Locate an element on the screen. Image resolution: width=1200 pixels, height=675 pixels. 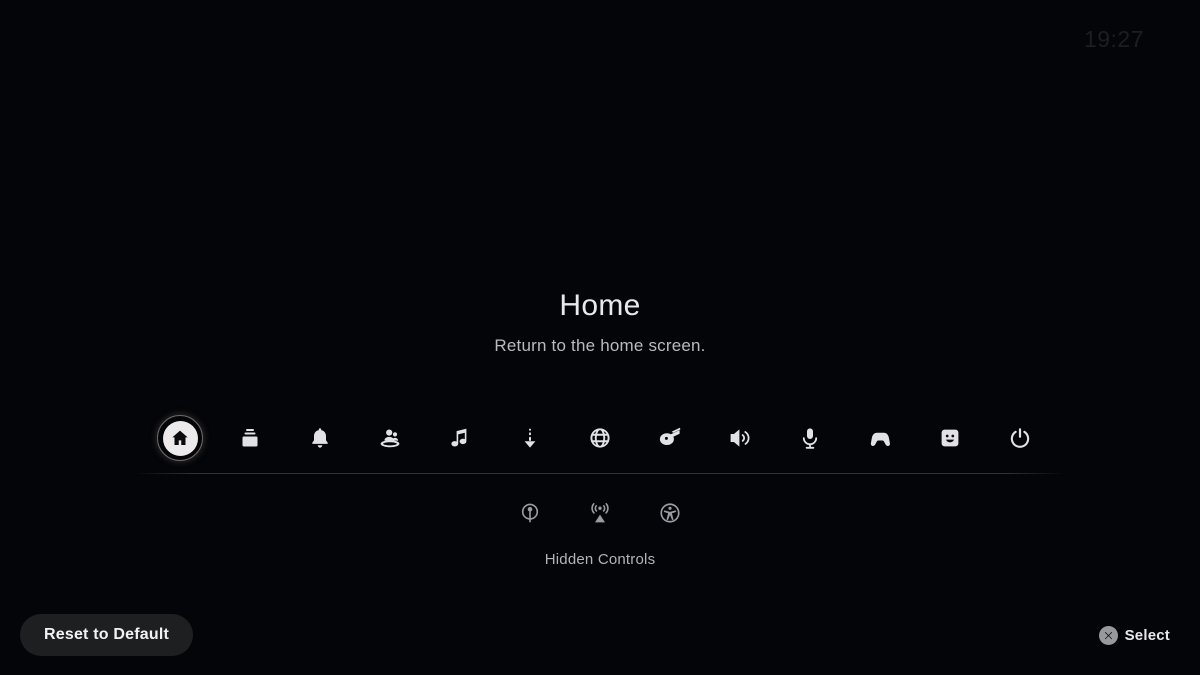
control-item-game-base is located at coordinates (390, 438).